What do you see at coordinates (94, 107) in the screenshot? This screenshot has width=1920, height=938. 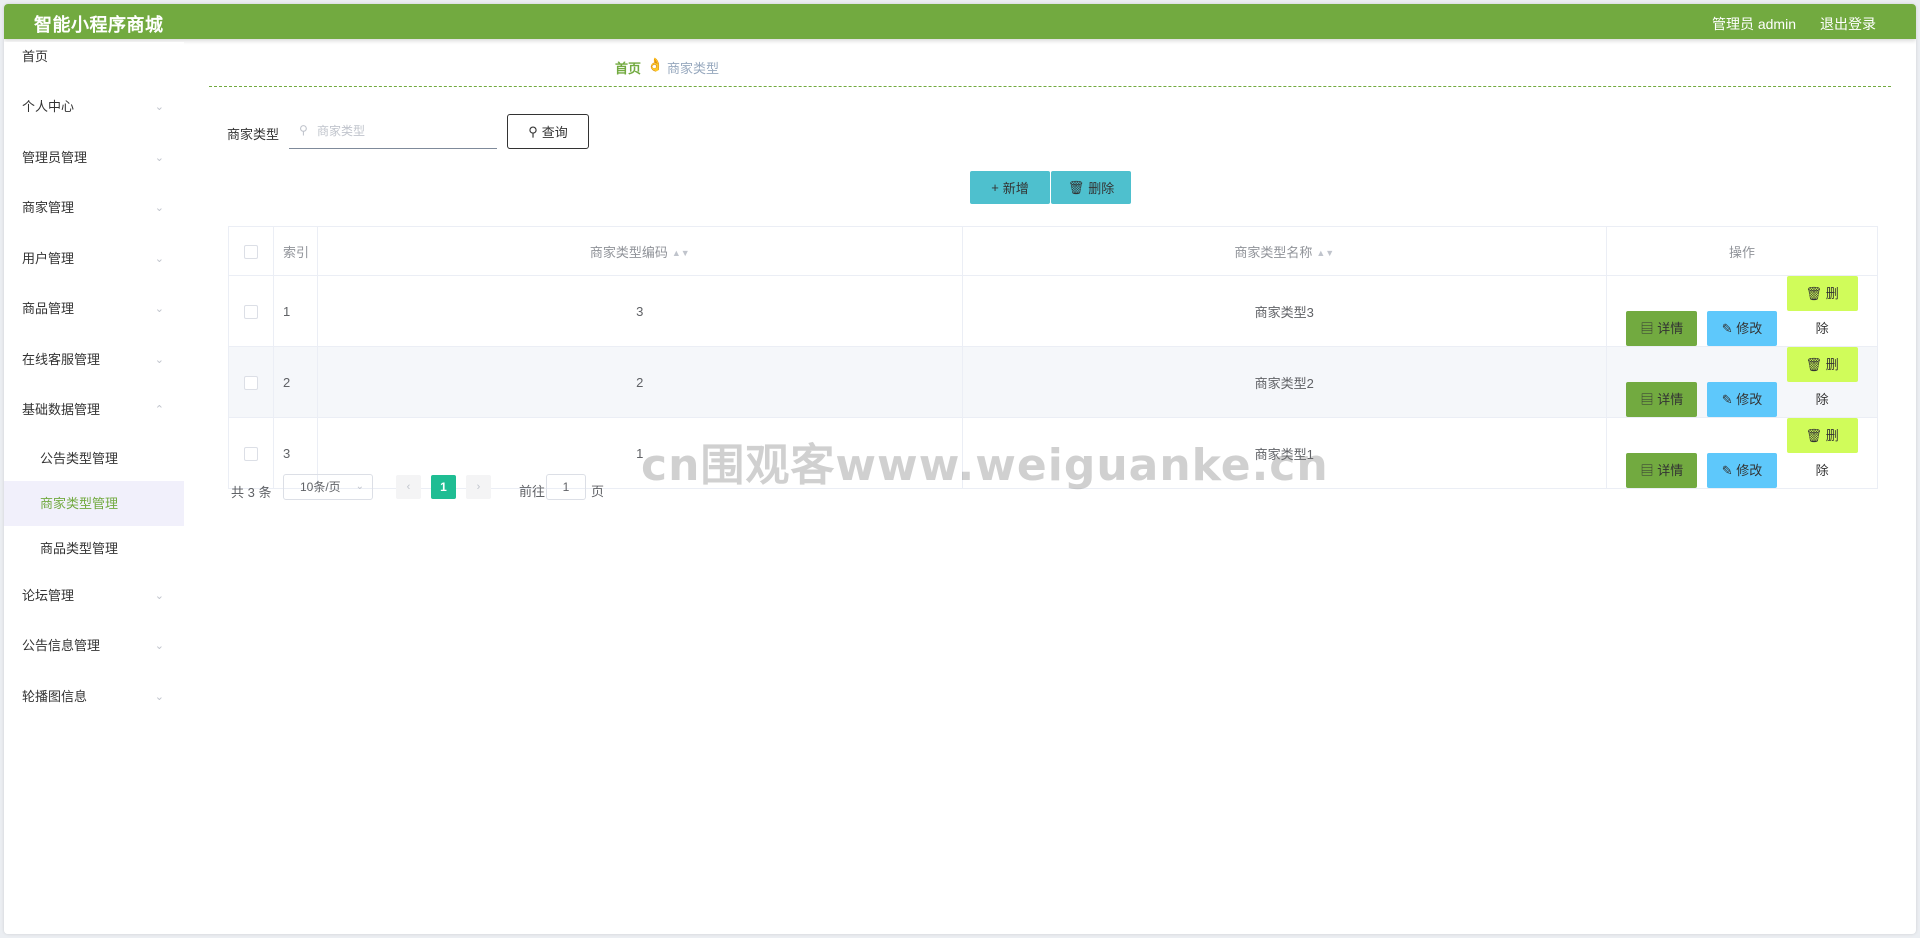 I see `sidebar-item-personal-center: 个人中心 ⌄` at bounding box center [94, 107].